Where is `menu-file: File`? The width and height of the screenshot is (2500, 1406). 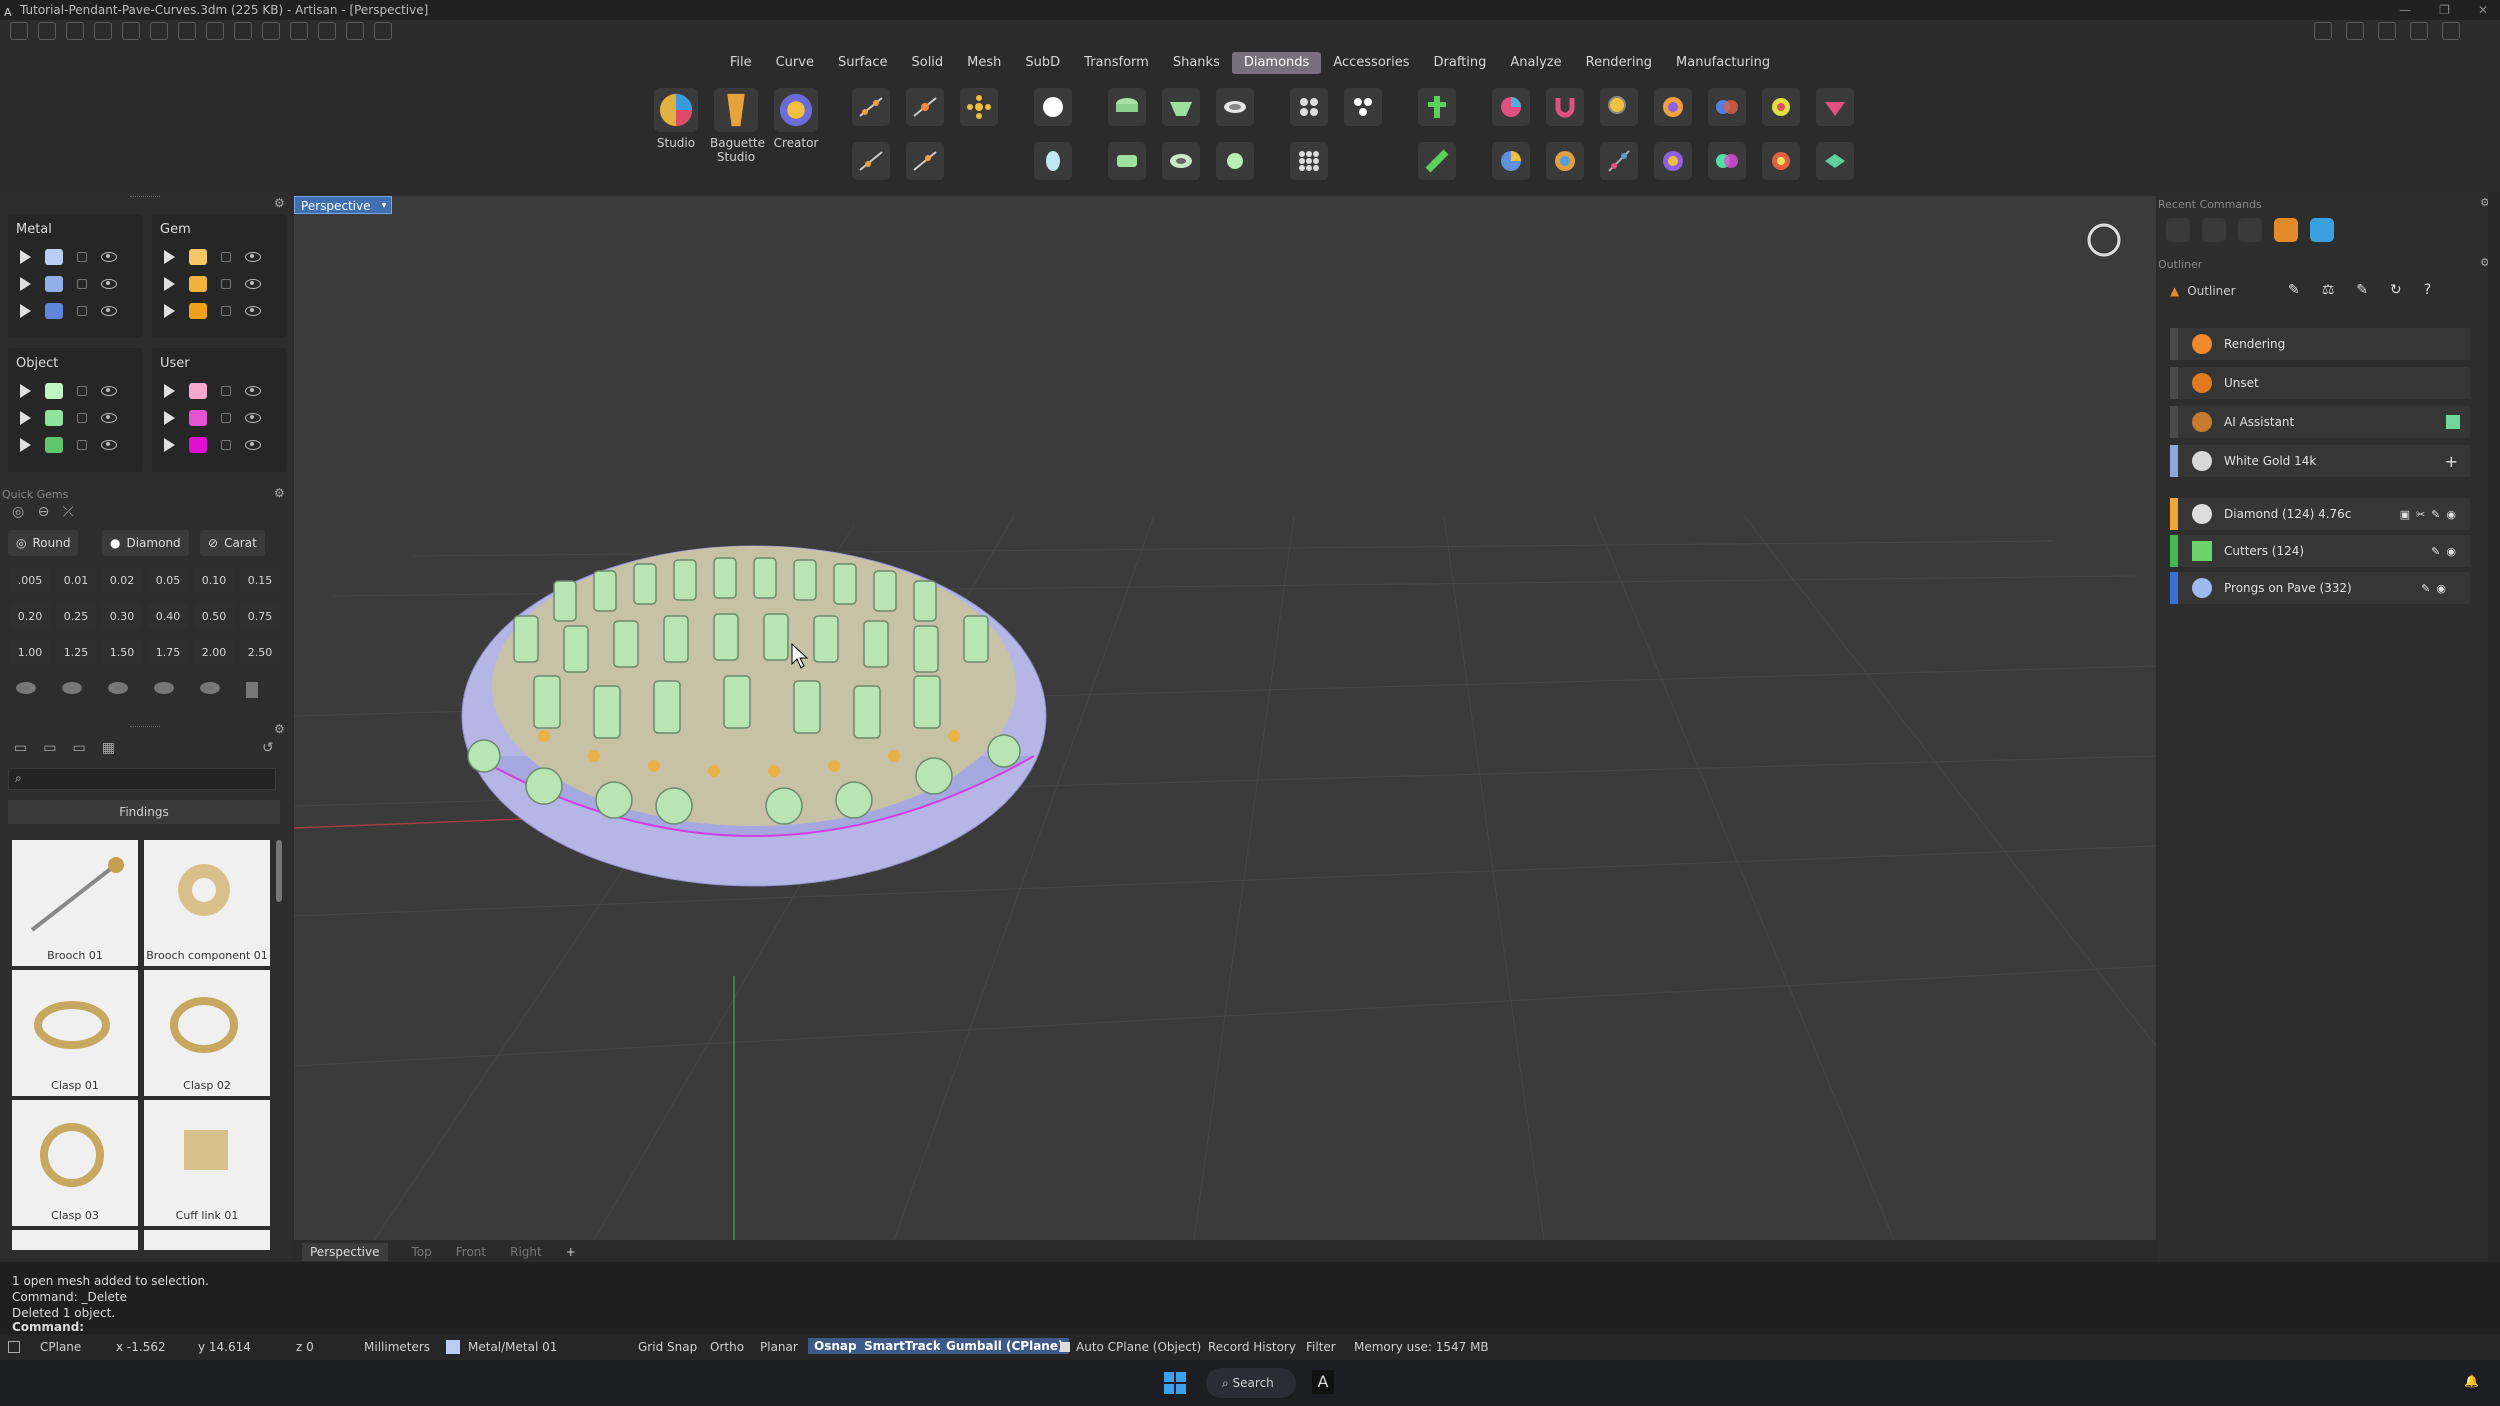 menu-file: File is located at coordinates (741, 63).